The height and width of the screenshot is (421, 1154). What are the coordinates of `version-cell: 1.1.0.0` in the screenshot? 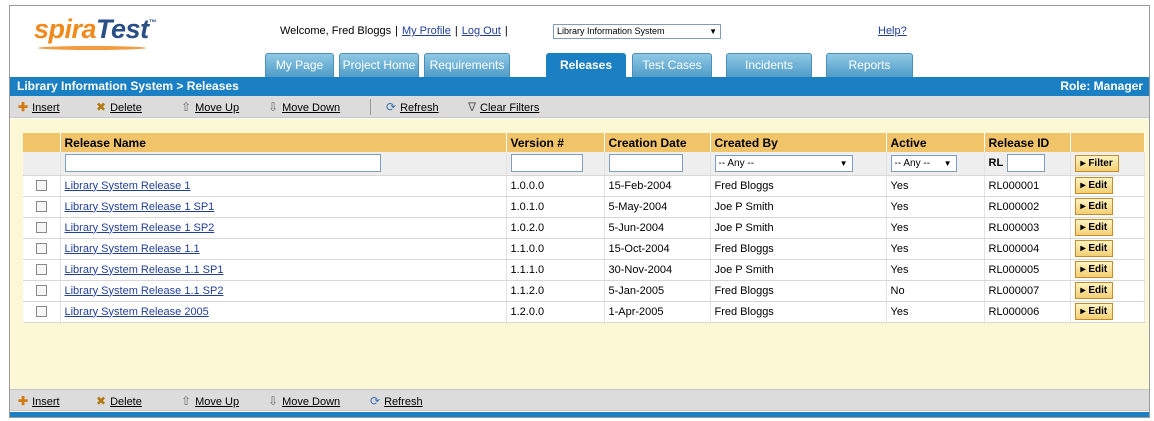 It's located at (555, 249).